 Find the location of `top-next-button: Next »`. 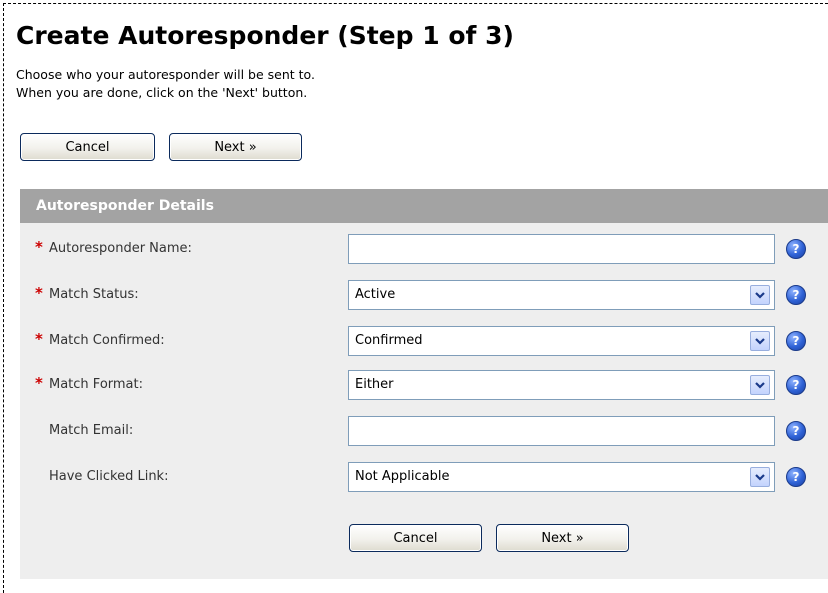

top-next-button: Next » is located at coordinates (235, 147).